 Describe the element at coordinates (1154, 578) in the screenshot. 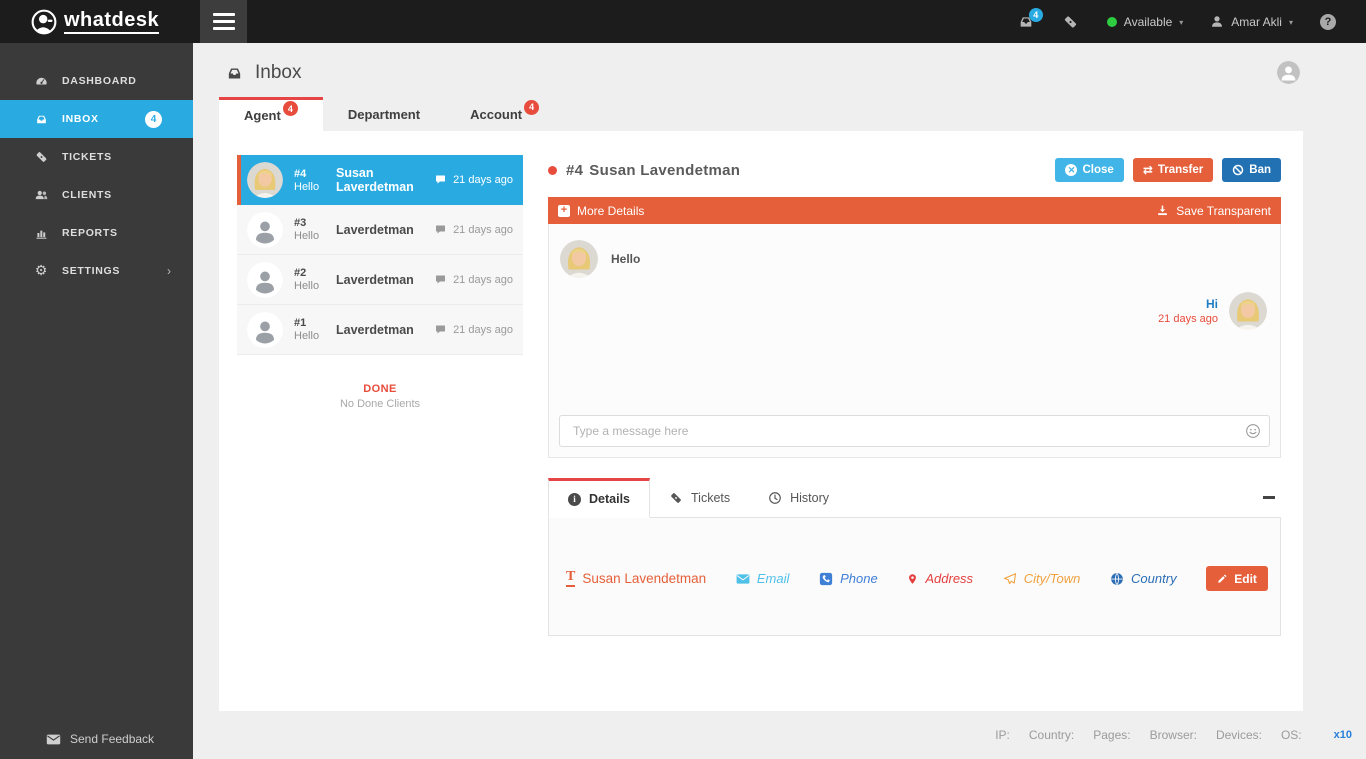

I see `field-label: Country` at that location.